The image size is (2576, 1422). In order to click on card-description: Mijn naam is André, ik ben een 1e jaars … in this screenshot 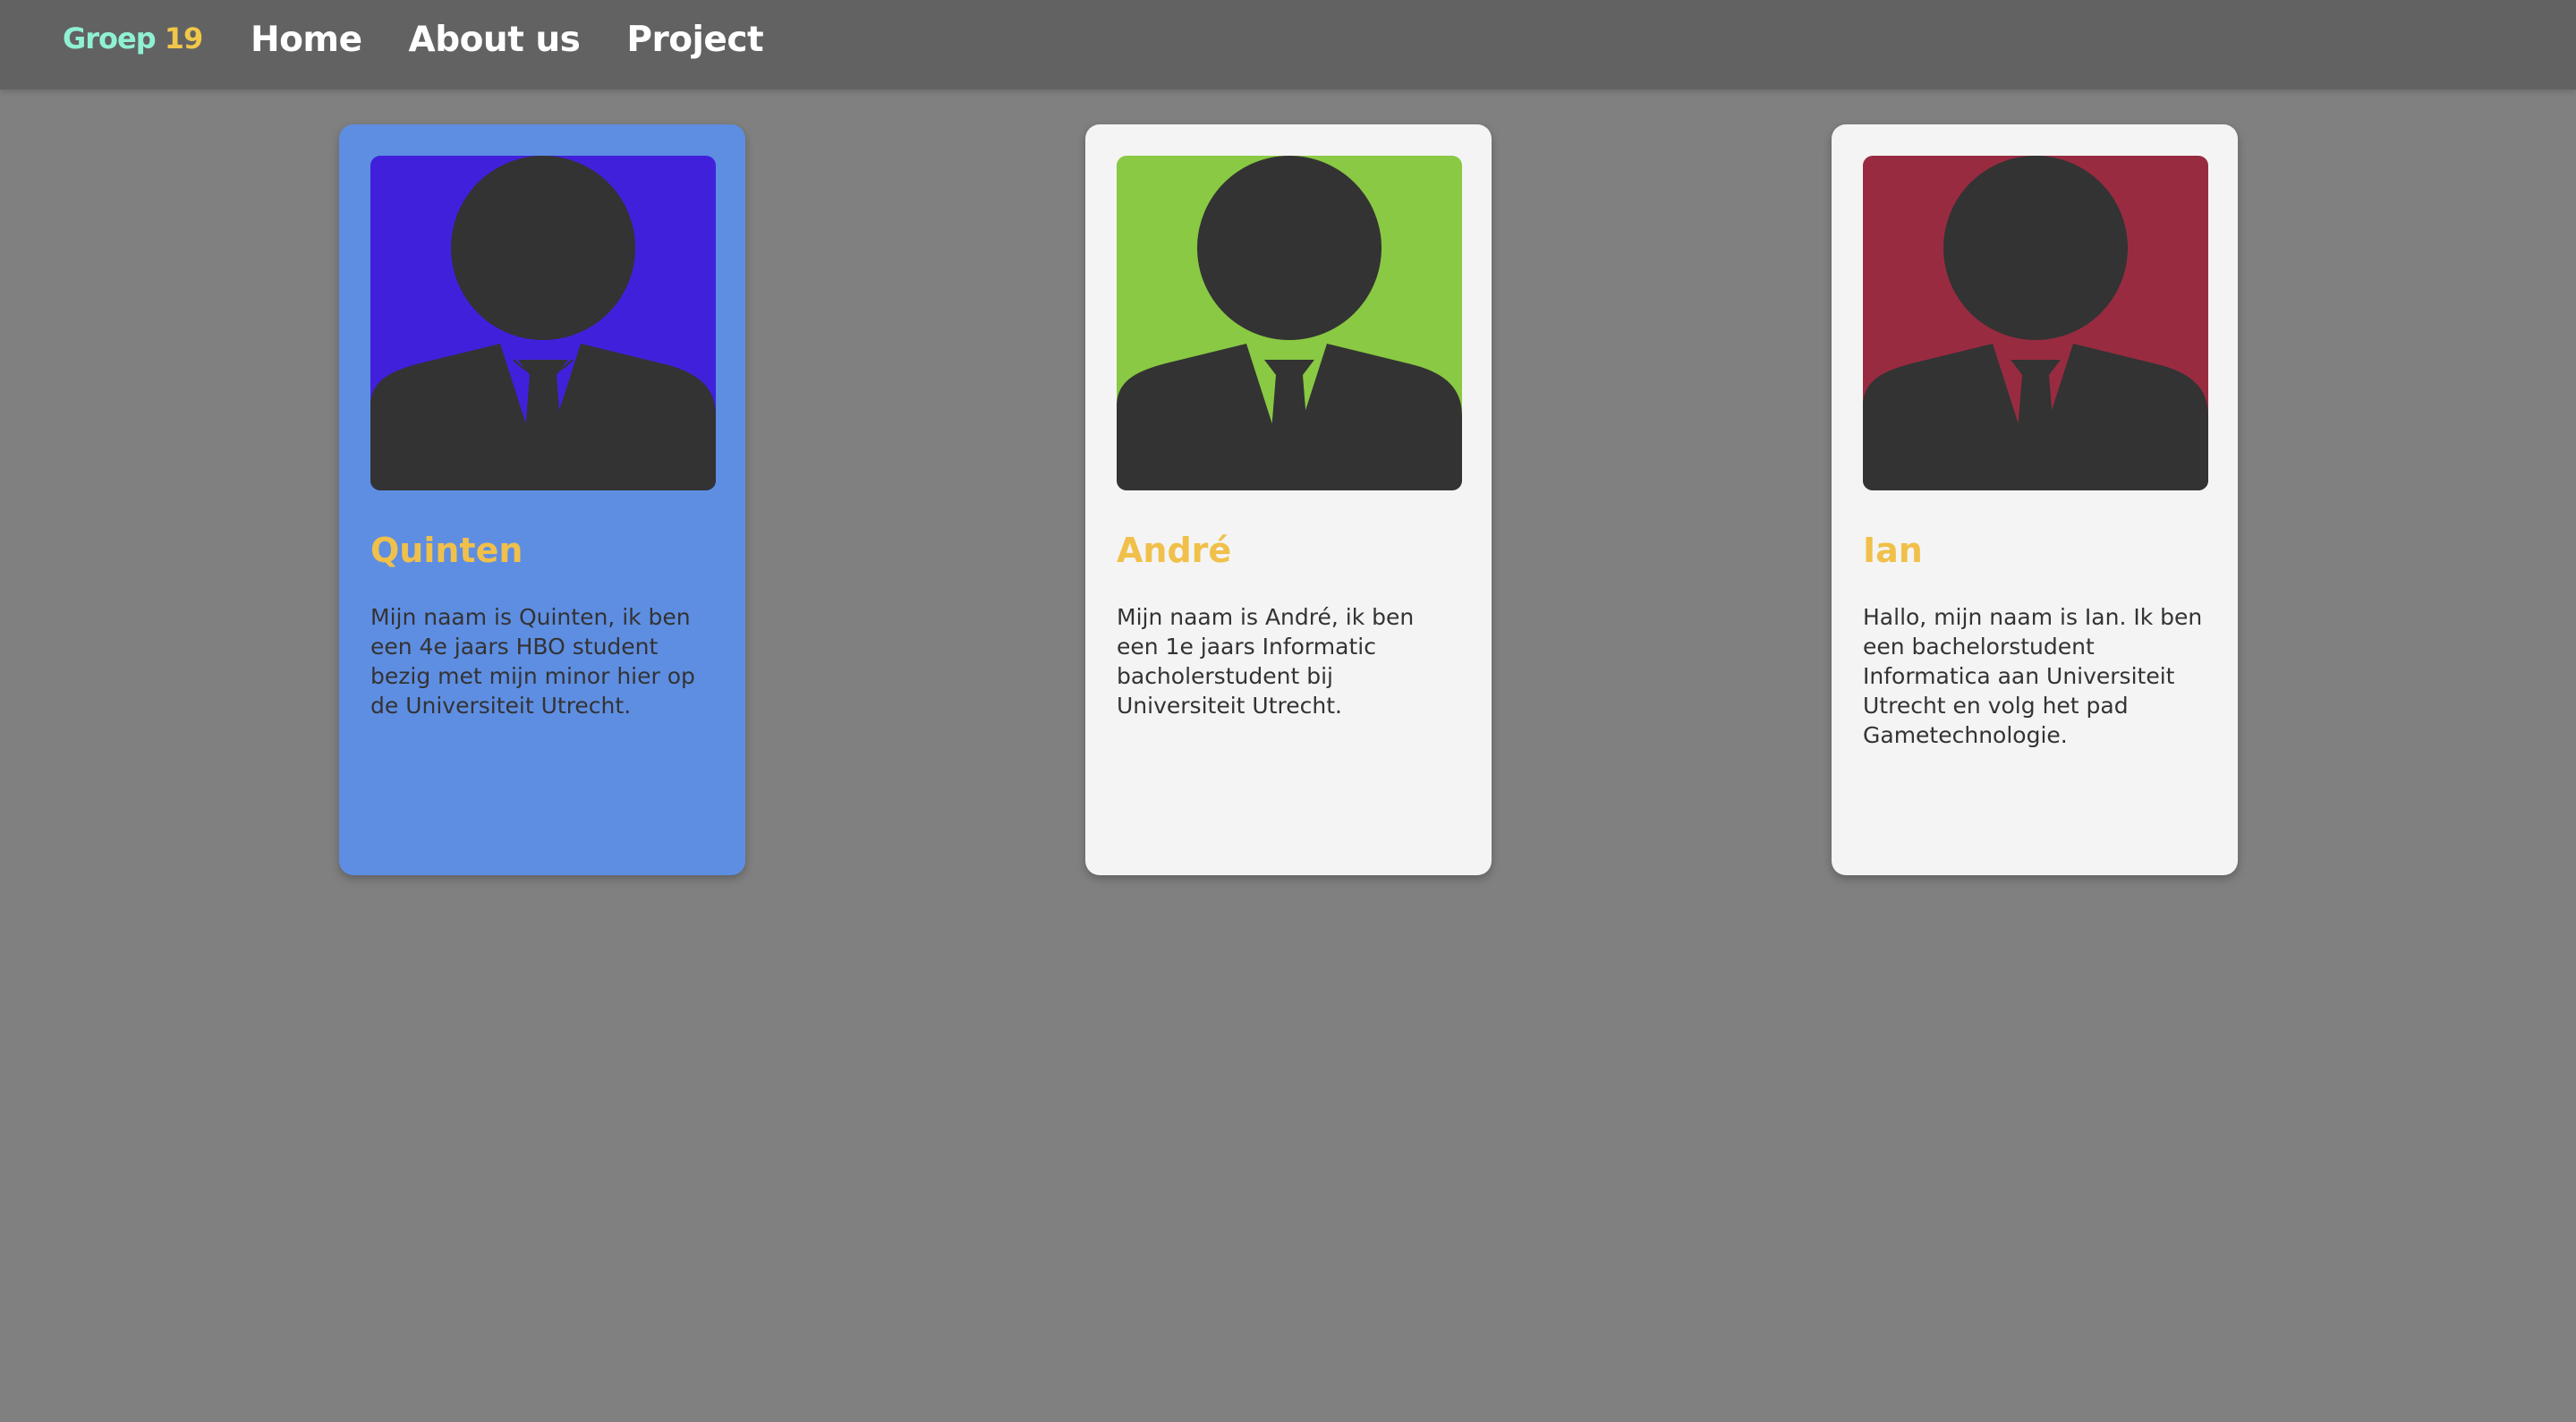, I will do `click(1266, 661)`.